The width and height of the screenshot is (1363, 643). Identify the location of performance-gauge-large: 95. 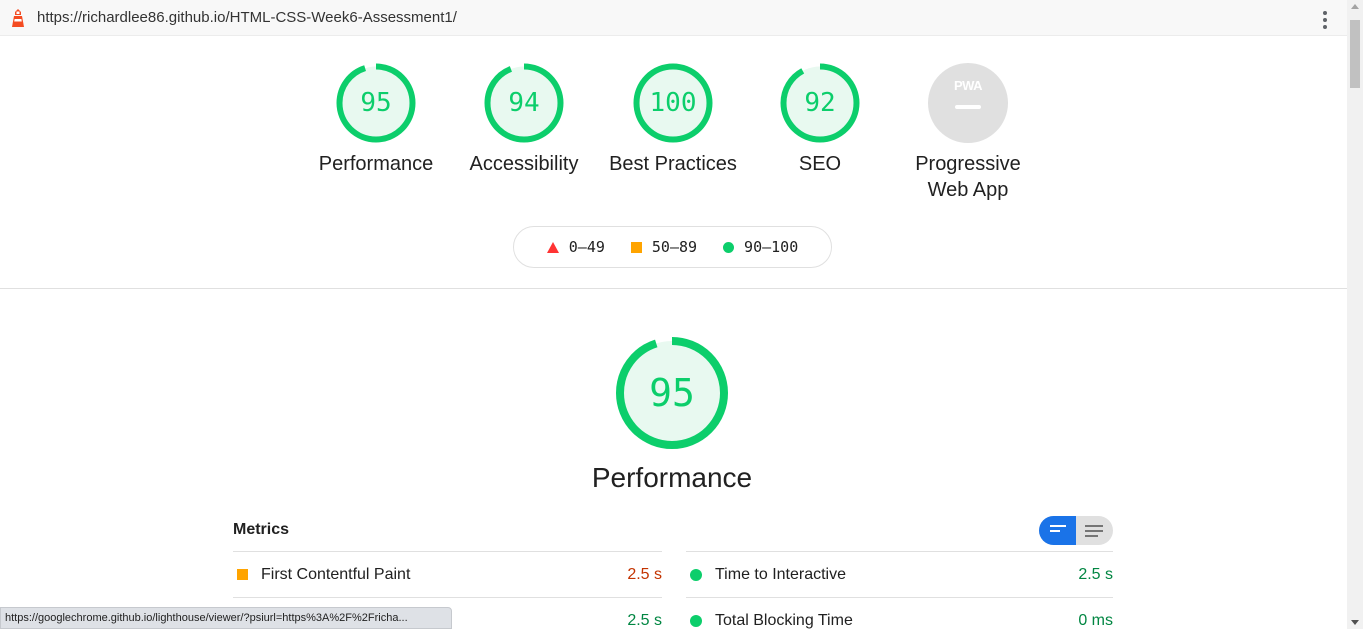
(672, 393).